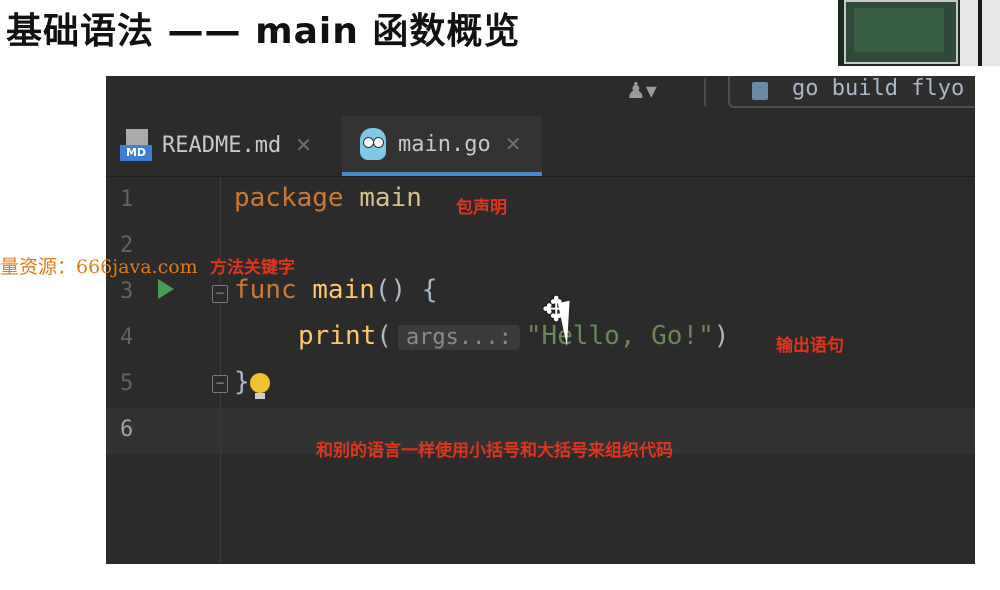  What do you see at coordinates (384, 336) in the screenshot?
I see `open-paren: (` at bounding box center [384, 336].